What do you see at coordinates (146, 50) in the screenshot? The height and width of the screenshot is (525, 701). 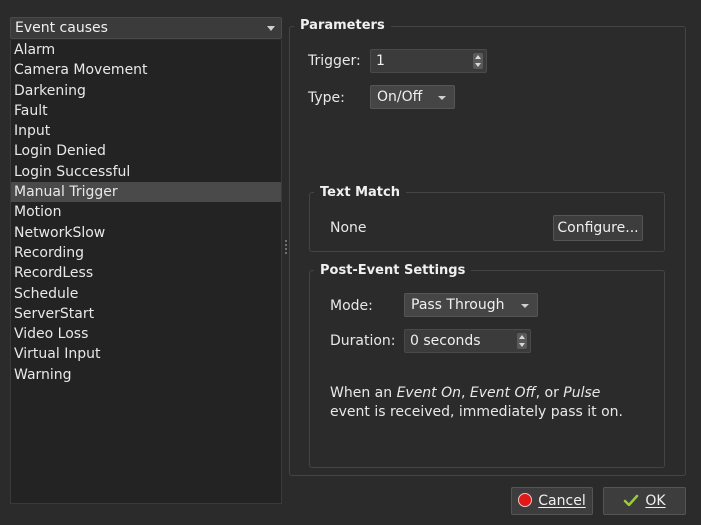 I see `list-item: Alarm` at bounding box center [146, 50].